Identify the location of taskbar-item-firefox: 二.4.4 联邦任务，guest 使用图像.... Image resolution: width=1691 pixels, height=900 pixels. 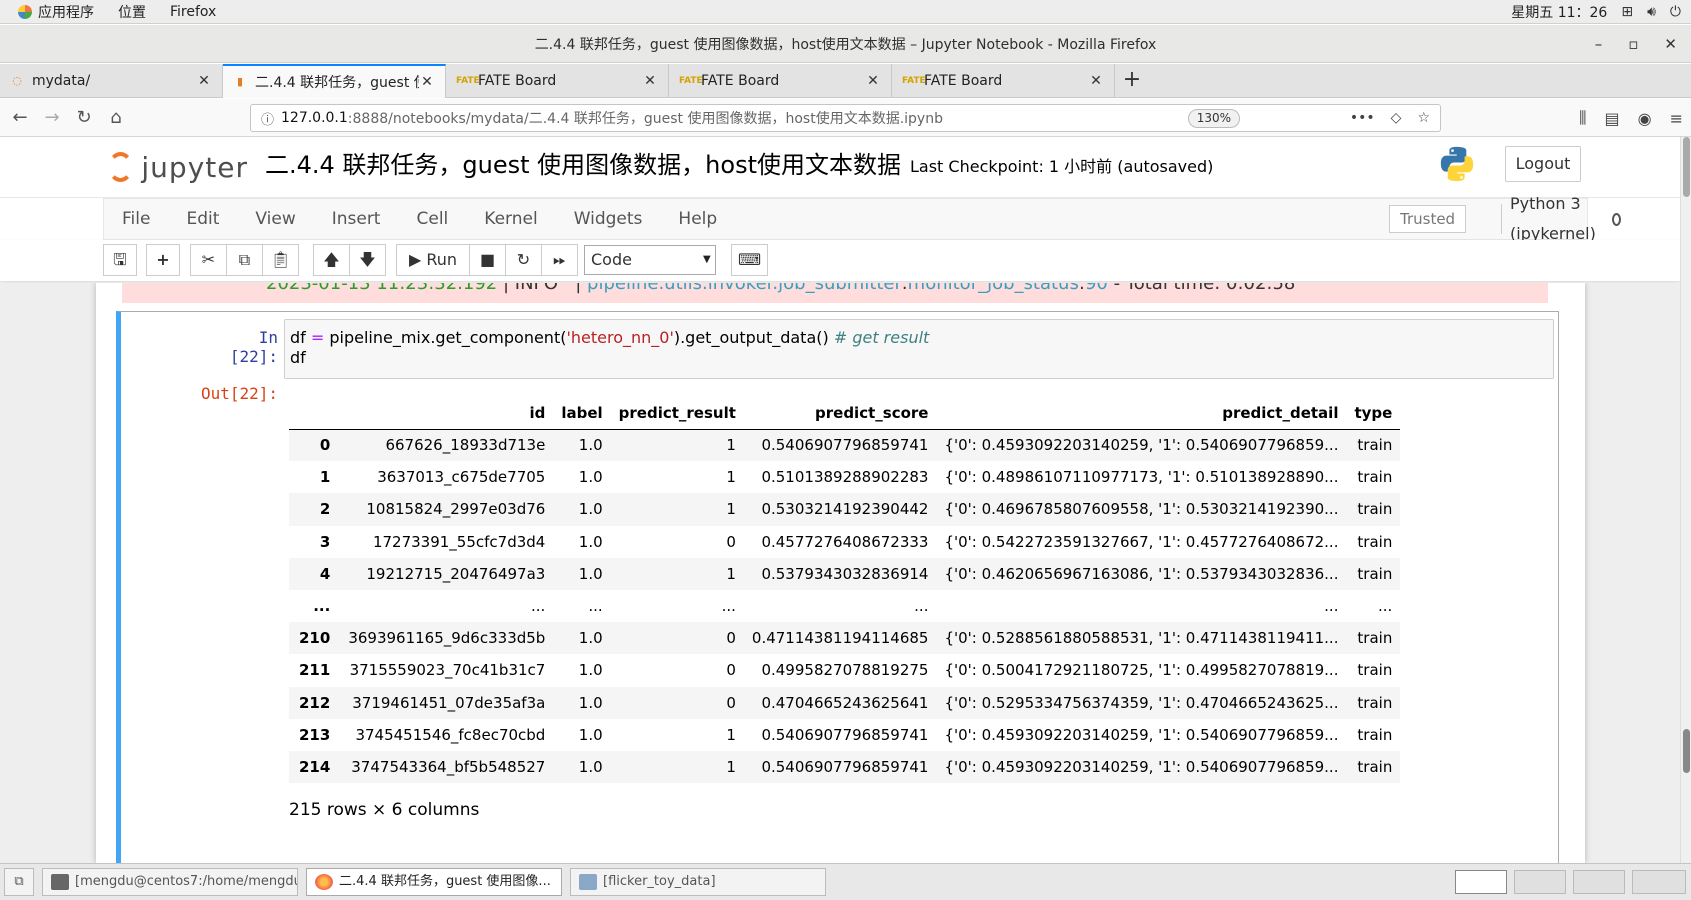
(434, 882).